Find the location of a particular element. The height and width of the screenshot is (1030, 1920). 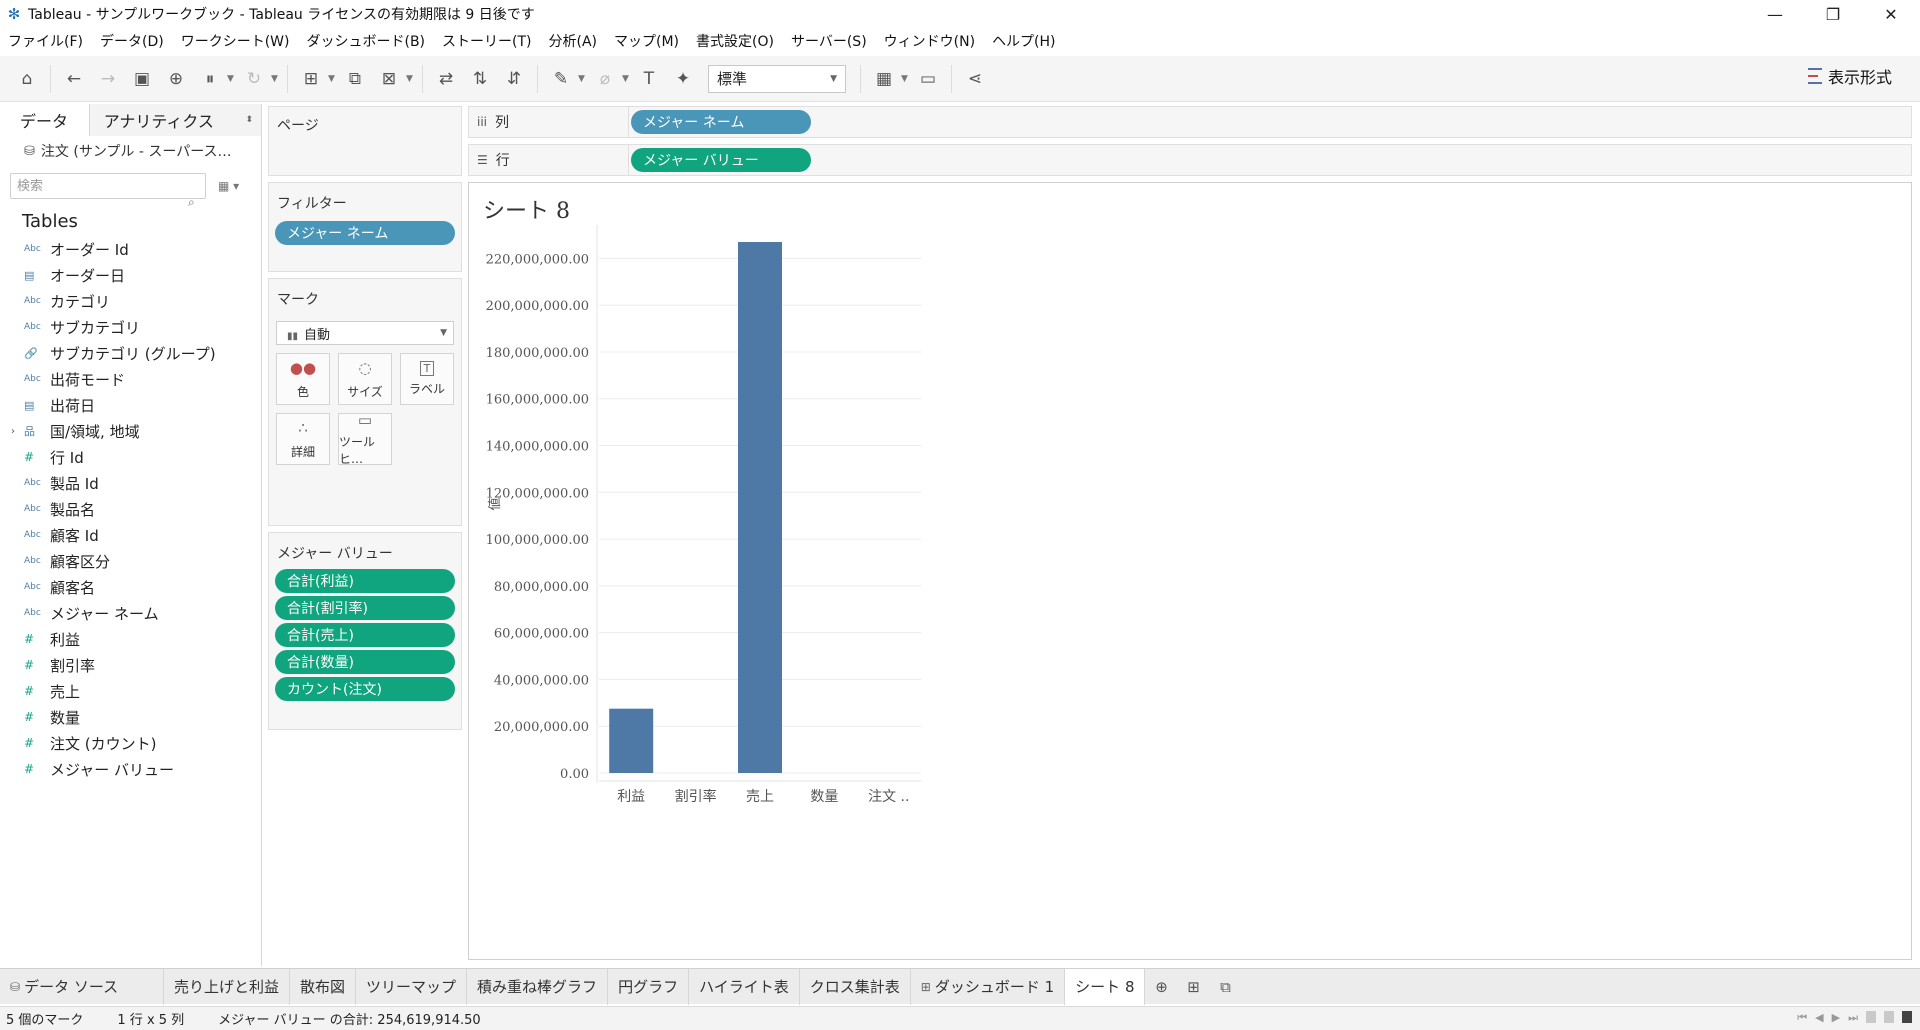

group-members-icon: ⌀ is located at coordinates (605, 79).